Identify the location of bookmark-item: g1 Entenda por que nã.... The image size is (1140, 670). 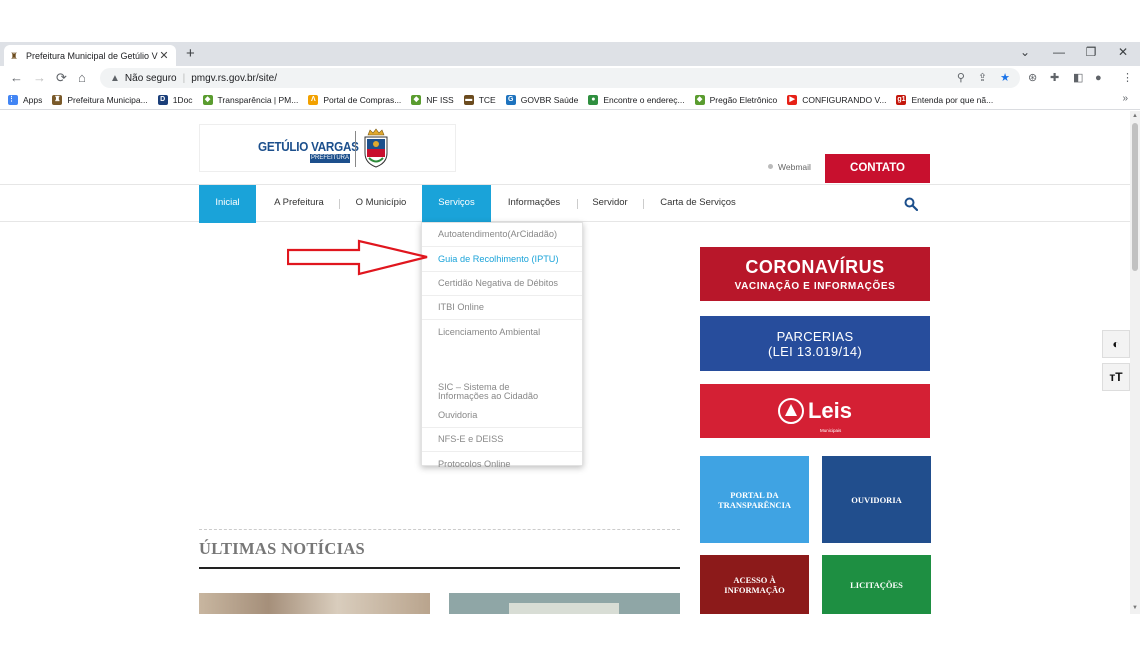
(944, 99).